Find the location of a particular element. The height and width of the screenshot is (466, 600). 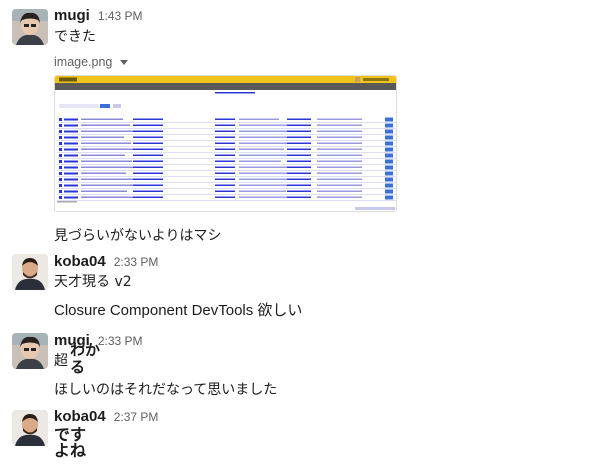

message-header: koba04 2:33 PM is located at coordinates (106, 263).